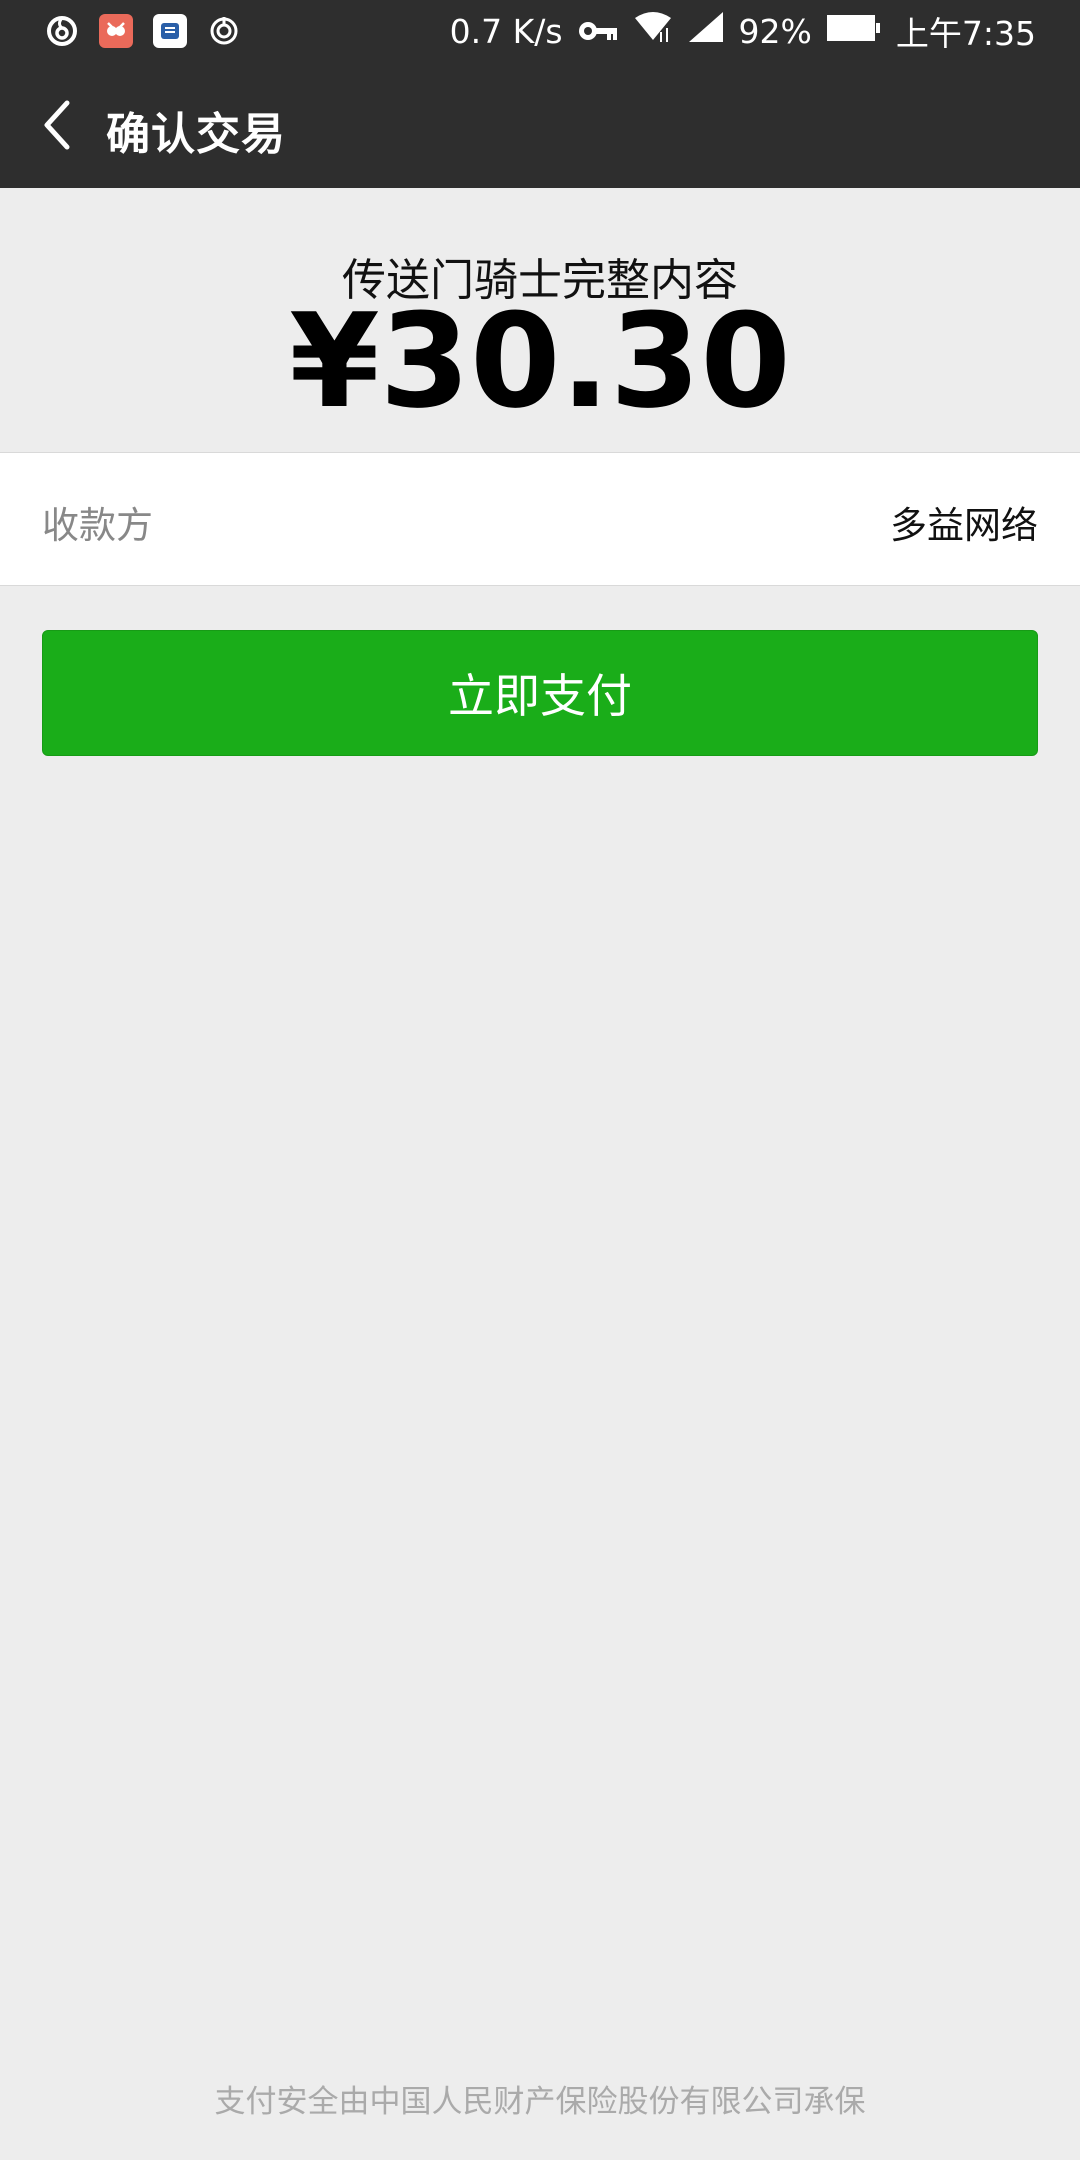 The image size is (1080, 2160). I want to click on news-app-icon, so click(170, 31).